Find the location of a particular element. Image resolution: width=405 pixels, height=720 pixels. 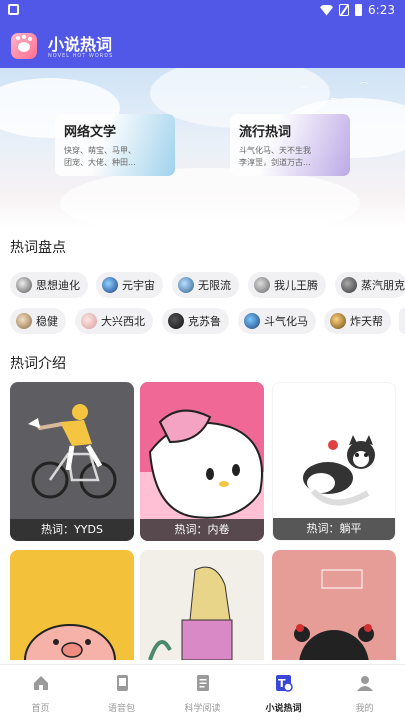

woman-illustration is located at coordinates (190, 613).